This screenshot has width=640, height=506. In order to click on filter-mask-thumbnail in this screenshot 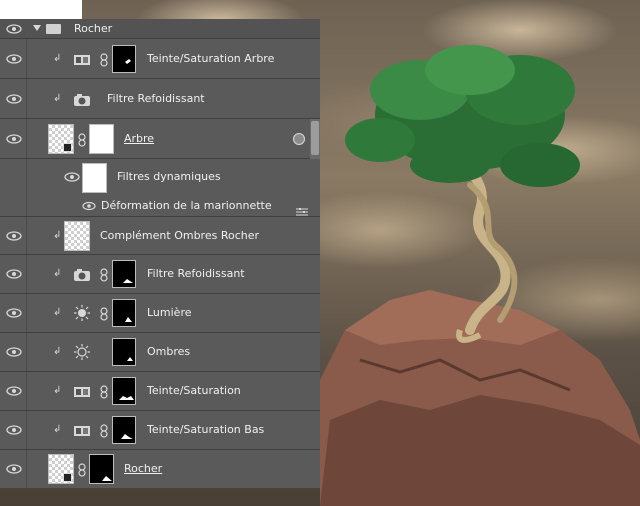, I will do `click(94, 178)`.